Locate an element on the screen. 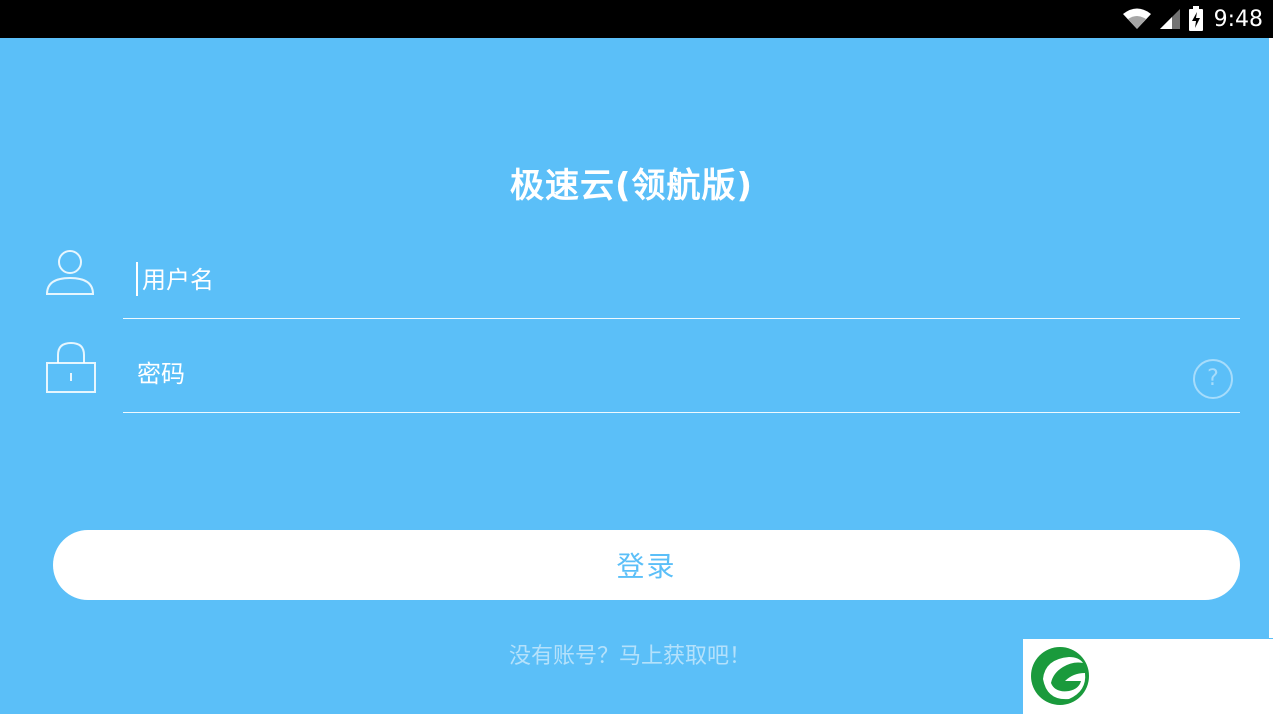  green-leaf-logo-icon is located at coordinates (1060, 676).